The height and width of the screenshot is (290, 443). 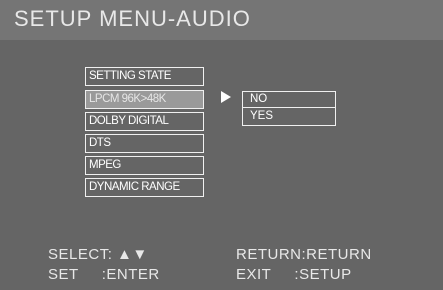 What do you see at coordinates (226, 97) in the screenshot?
I see `right-triangle-icon` at bounding box center [226, 97].